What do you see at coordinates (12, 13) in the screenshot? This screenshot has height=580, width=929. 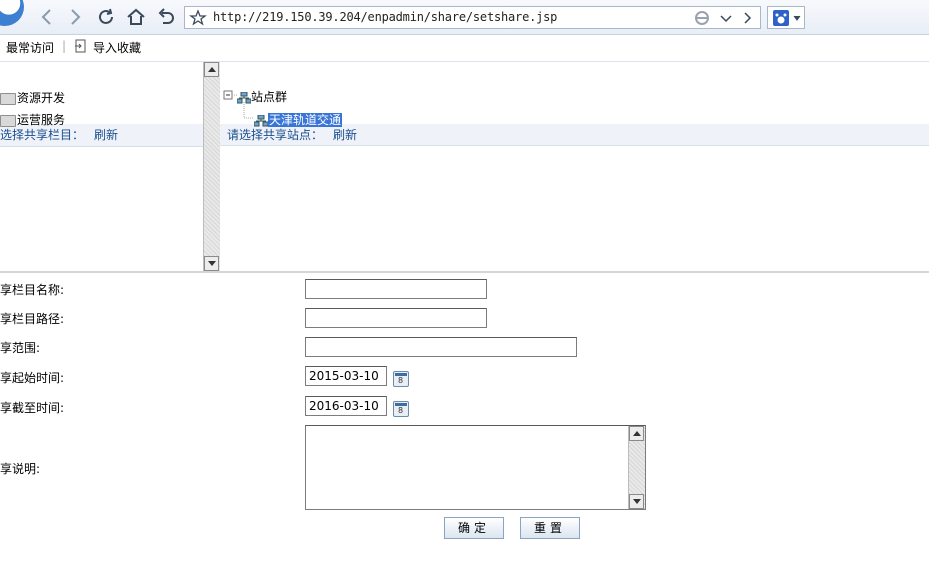 I see `browser-logo-icon` at bounding box center [12, 13].